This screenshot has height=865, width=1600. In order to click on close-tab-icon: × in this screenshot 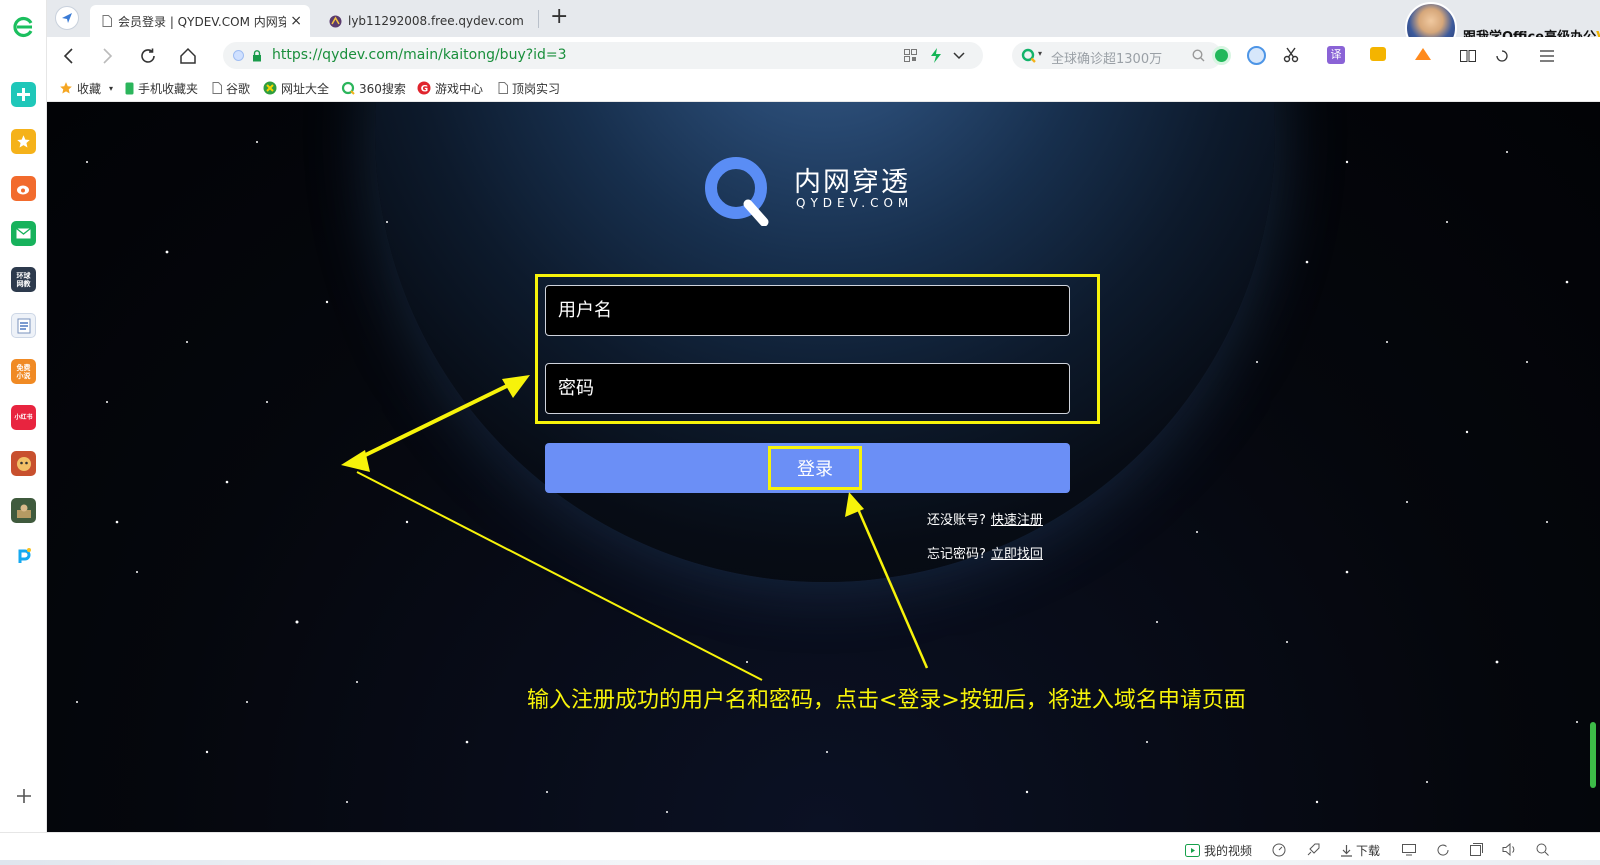, I will do `click(296, 21)`.